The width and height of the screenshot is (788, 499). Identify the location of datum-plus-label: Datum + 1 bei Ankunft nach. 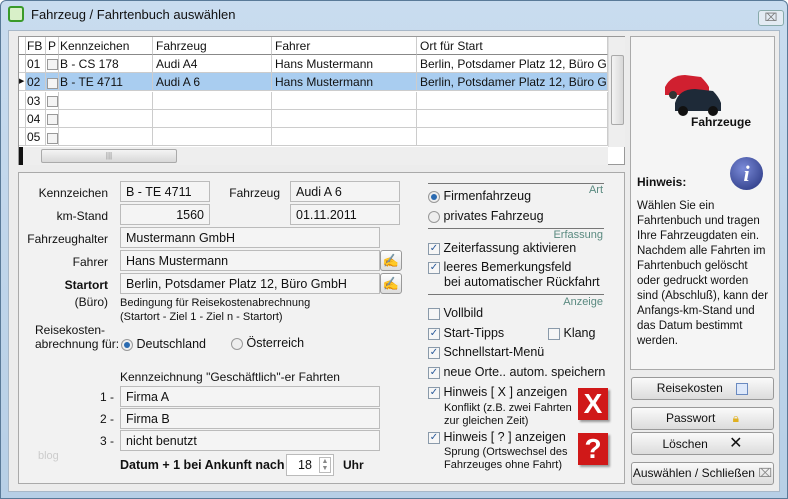
(202, 465).